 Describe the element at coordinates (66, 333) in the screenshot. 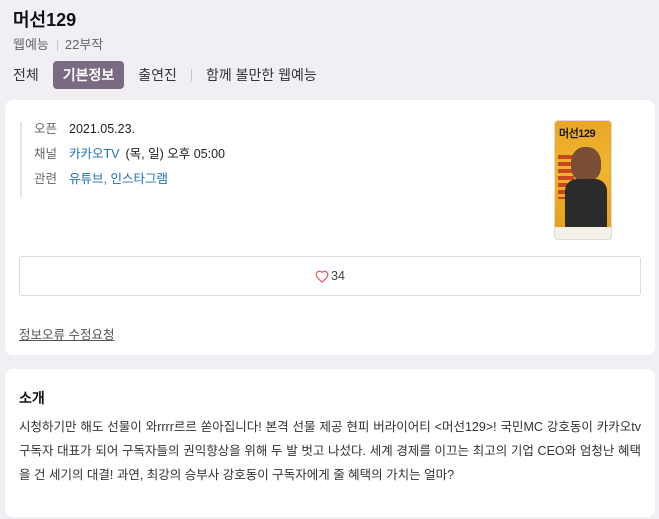

I see `report-error-link: 정보오류 수정요청` at that location.